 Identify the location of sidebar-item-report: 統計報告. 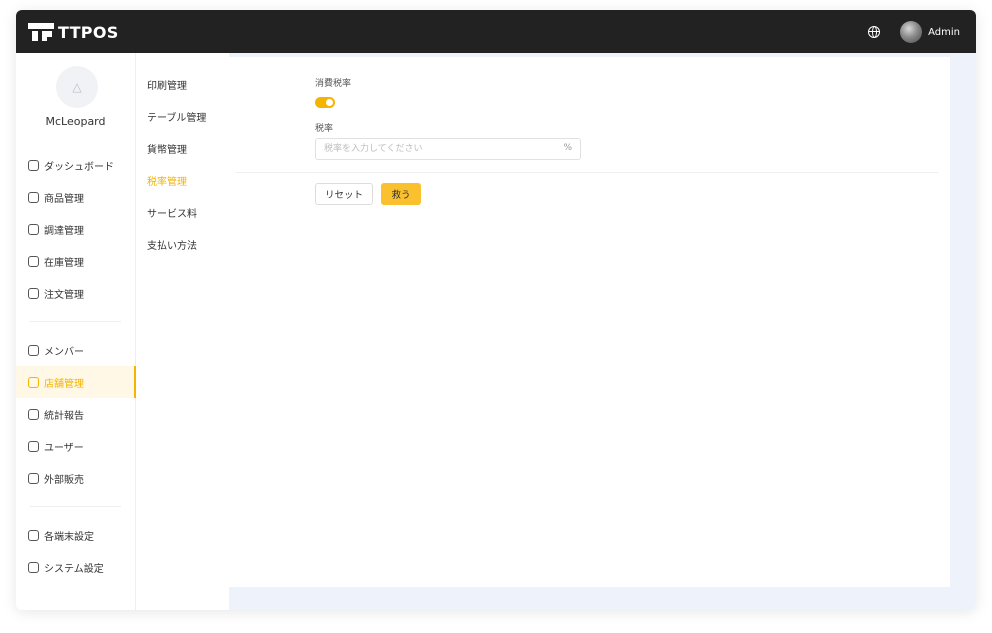
(75, 414).